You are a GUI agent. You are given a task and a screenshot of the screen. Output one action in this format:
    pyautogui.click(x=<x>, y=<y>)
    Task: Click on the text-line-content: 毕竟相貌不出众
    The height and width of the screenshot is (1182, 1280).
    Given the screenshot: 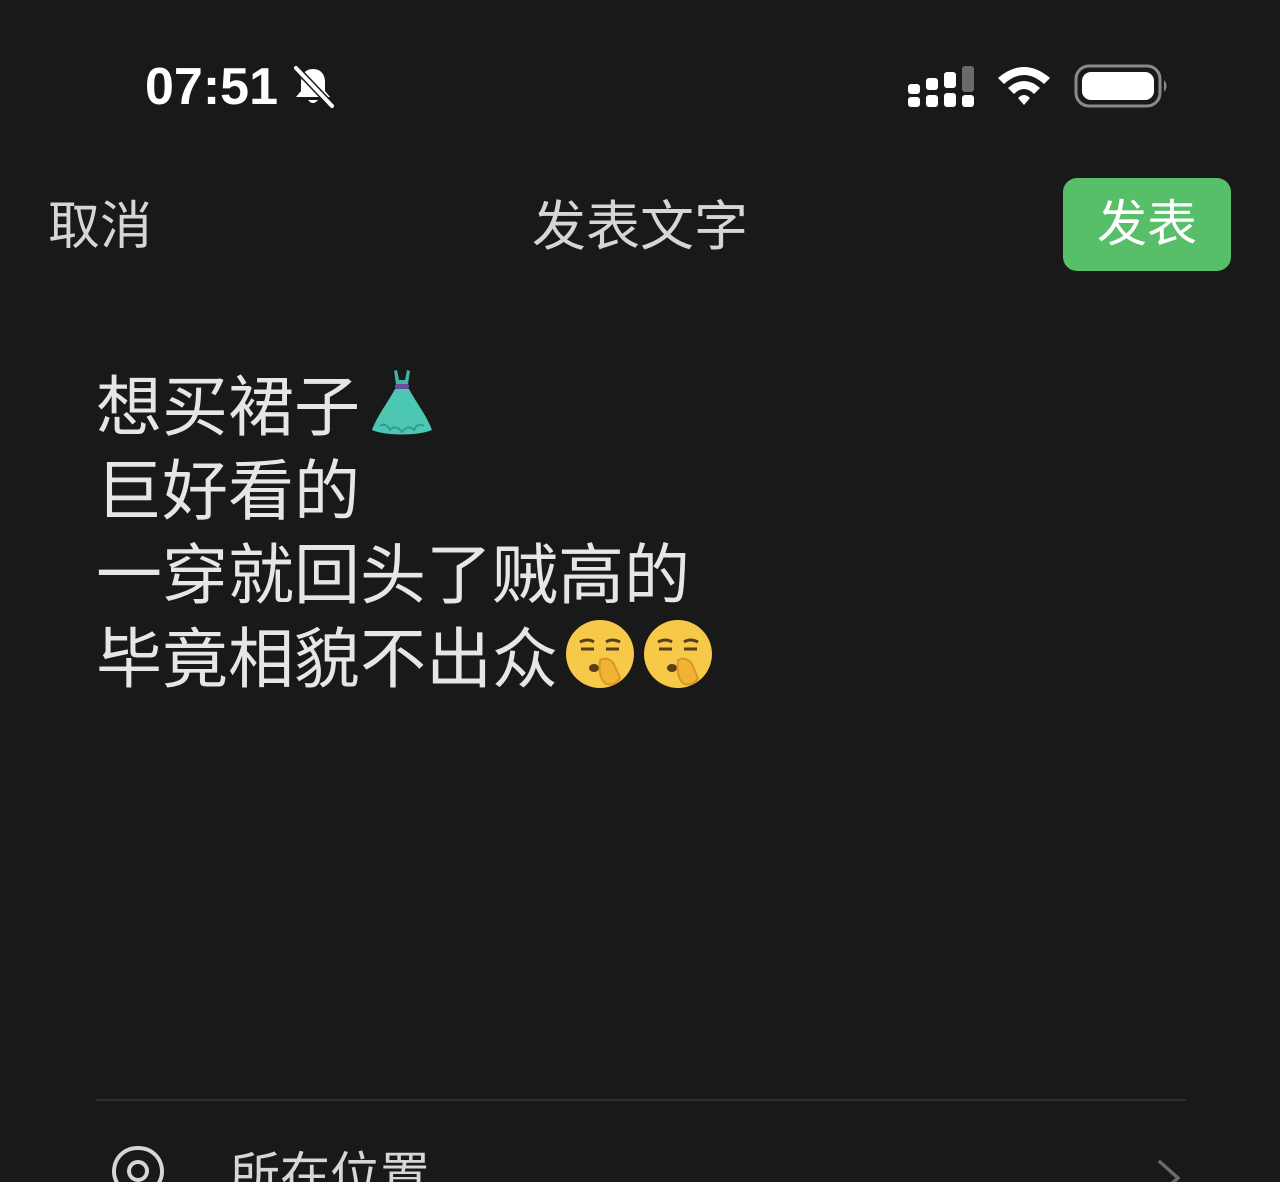 What is the action you would take?
    pyautogui.click(x=327, y=659)
    